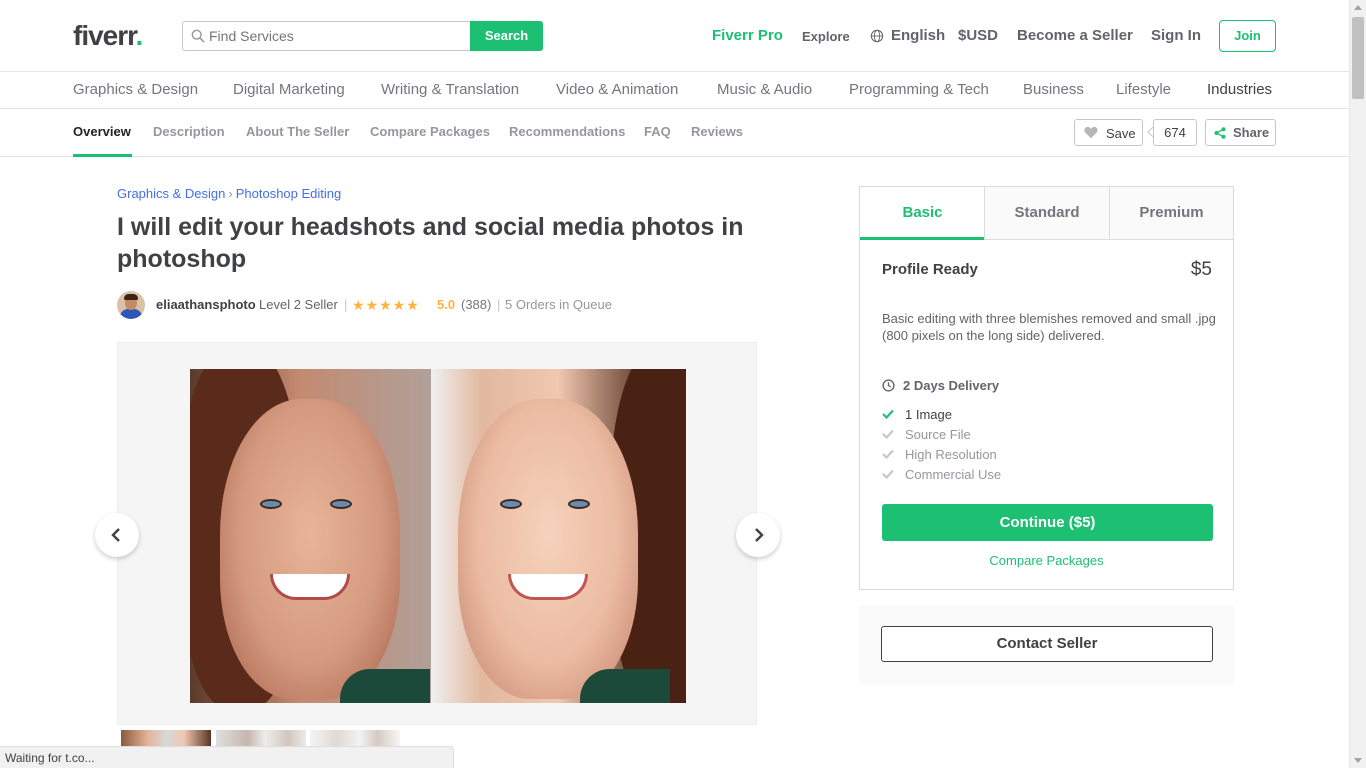 The height and width of the screenshot is (768, 1366). Describe the element at coordinates (1201, 269) in the screenshot. I see `package-price: $5` at that location.